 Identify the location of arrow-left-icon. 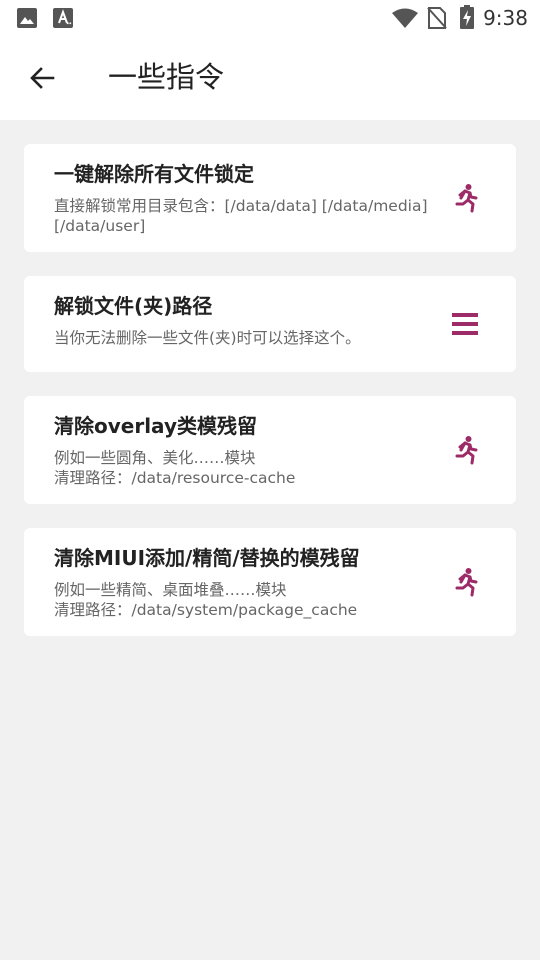
(42, 78).